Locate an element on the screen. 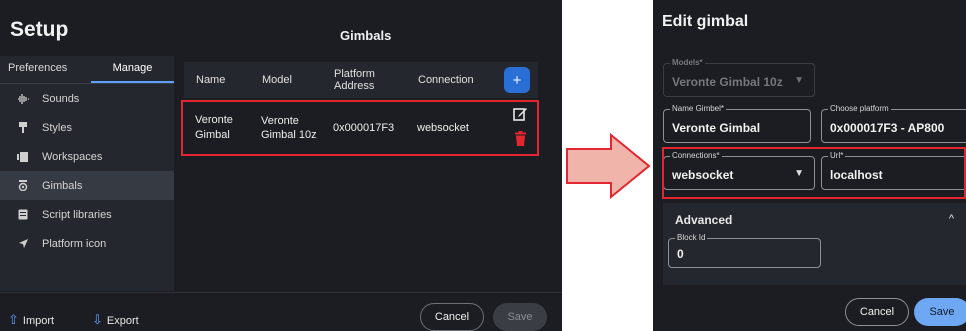 The width and height of the screenshot is (966, 331). name-gimbal-label: Name Gimbel* is located at coordinates (698, 108).